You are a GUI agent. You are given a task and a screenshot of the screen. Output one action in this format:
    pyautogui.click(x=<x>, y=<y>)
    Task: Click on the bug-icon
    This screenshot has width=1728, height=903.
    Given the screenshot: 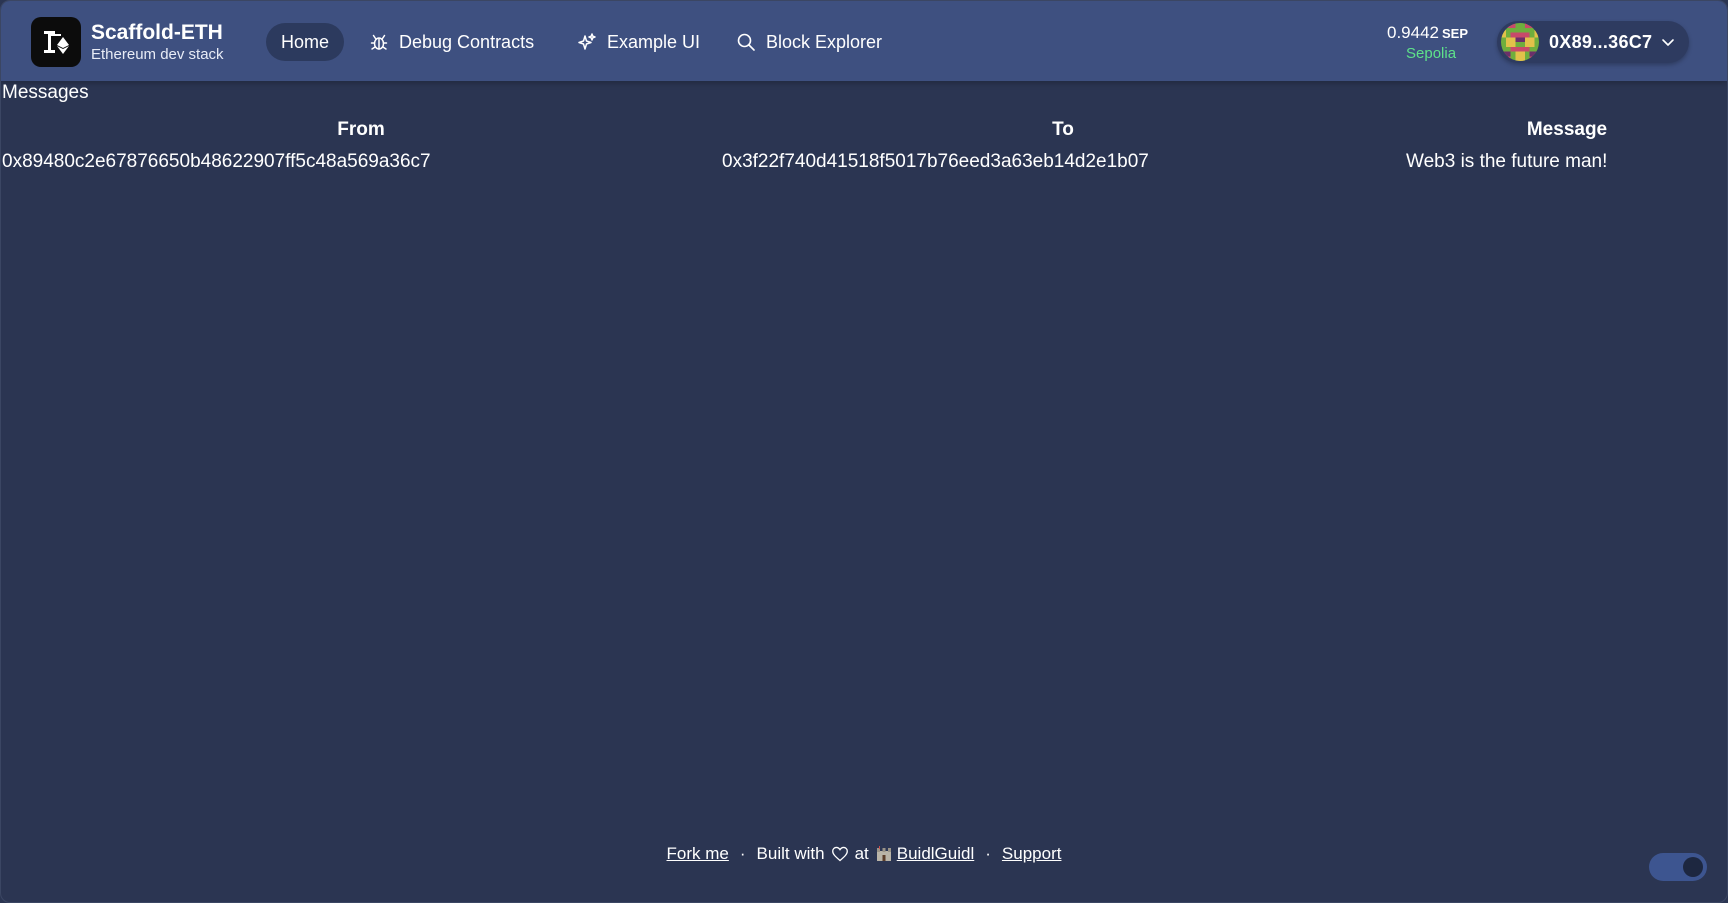 What is the action you would take?
    pyautogui.click(x=379, y=42)
    